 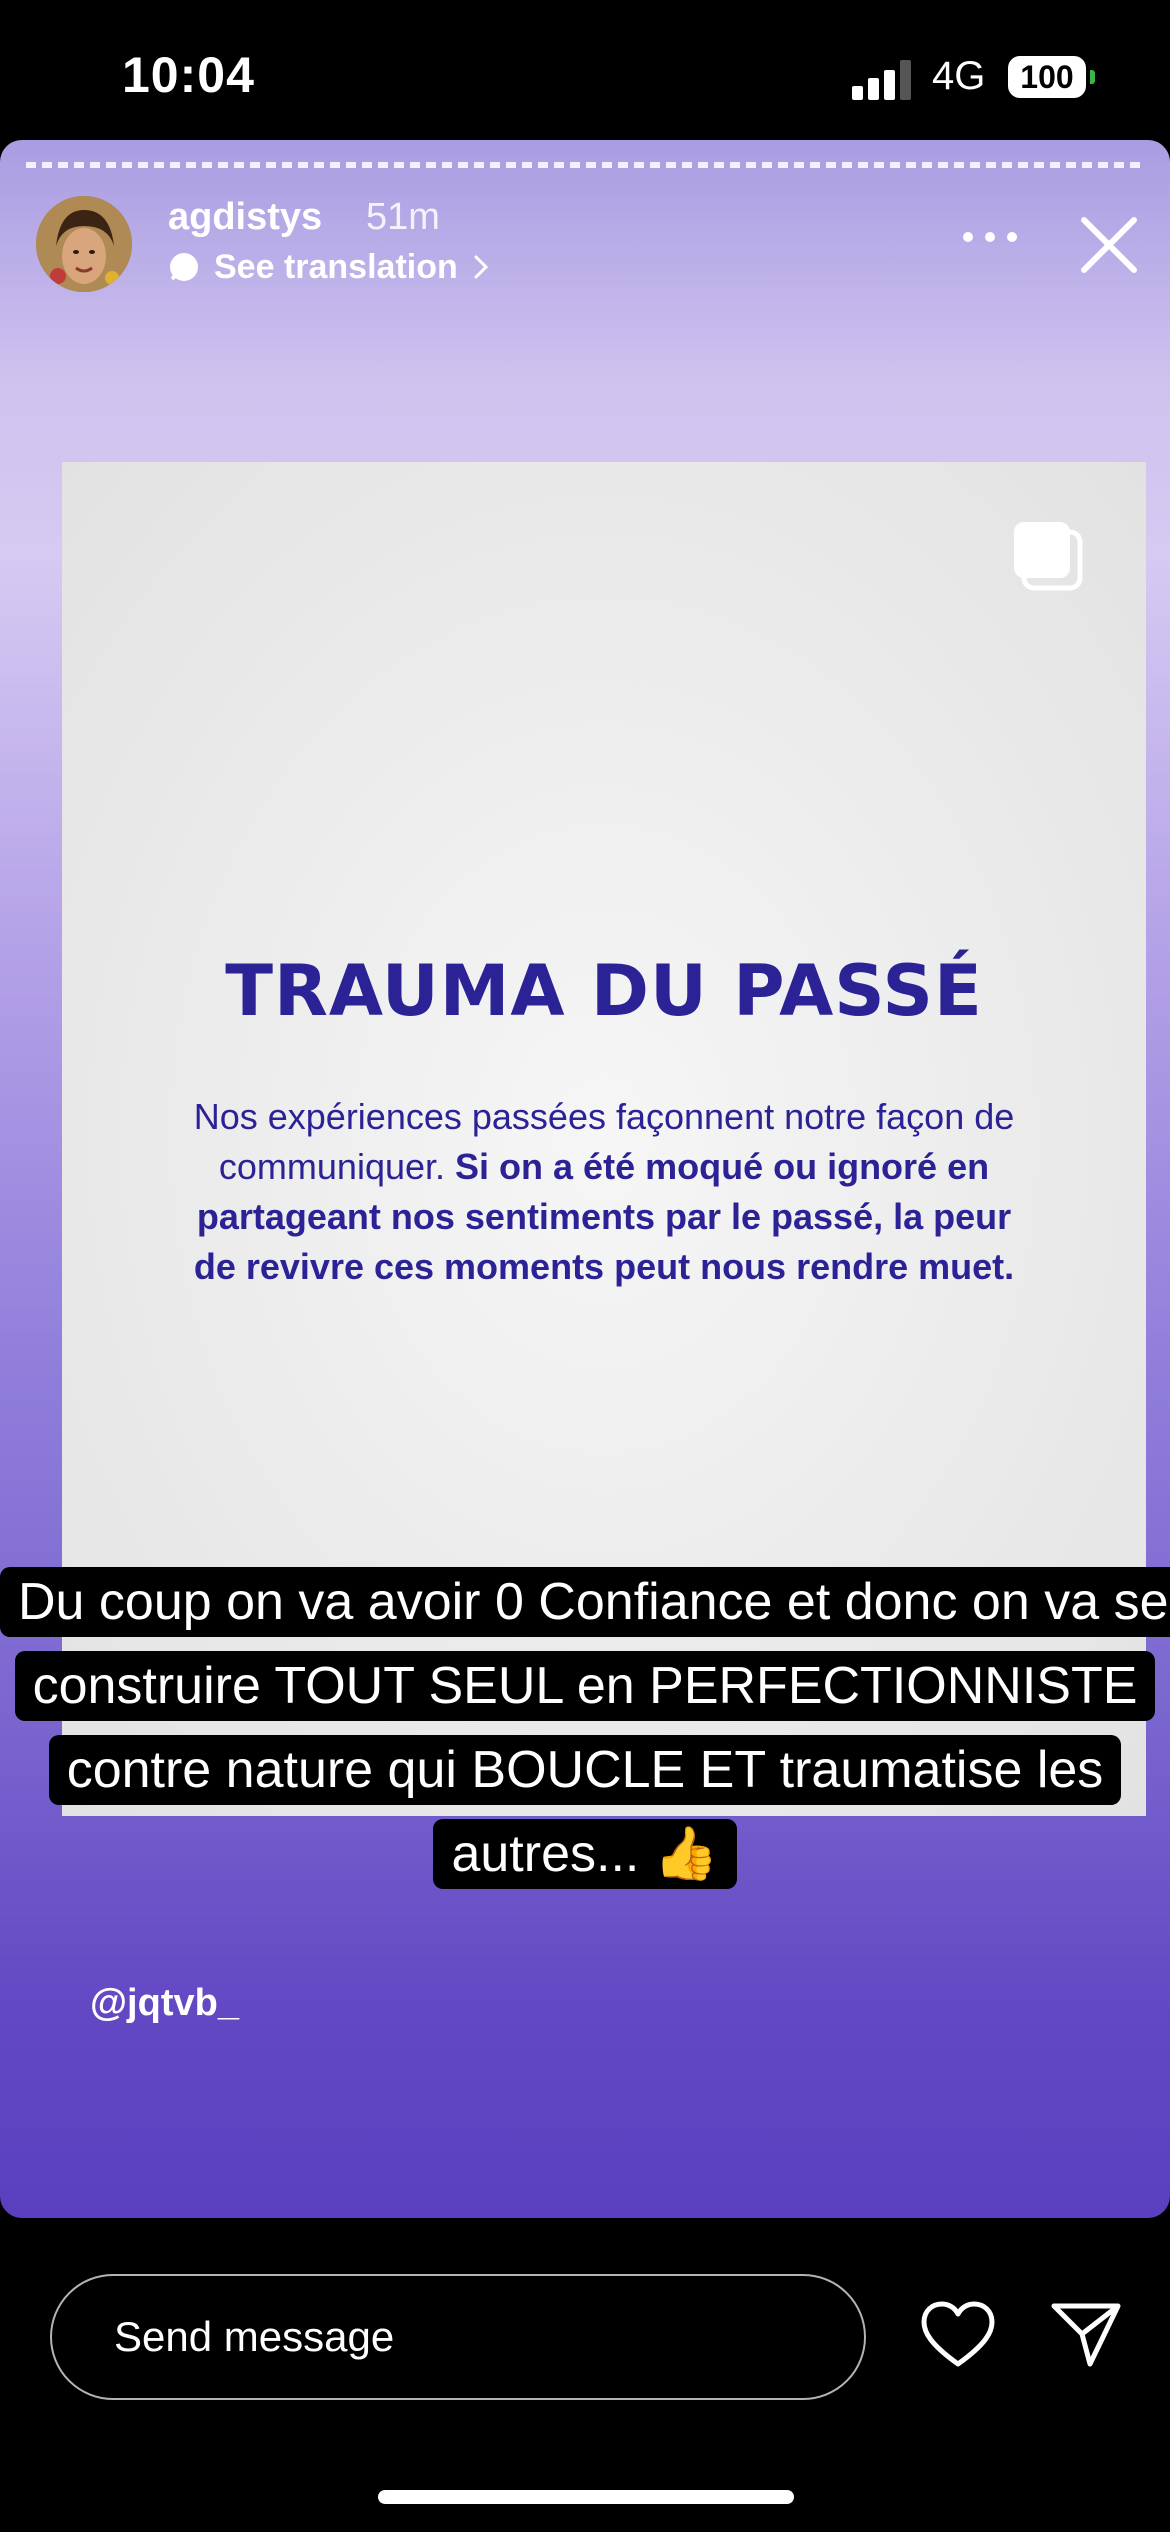 What do you see at coordinates (881, 80) in the screenshot?
I see `signal-icon` at bounding box center [881, 80].